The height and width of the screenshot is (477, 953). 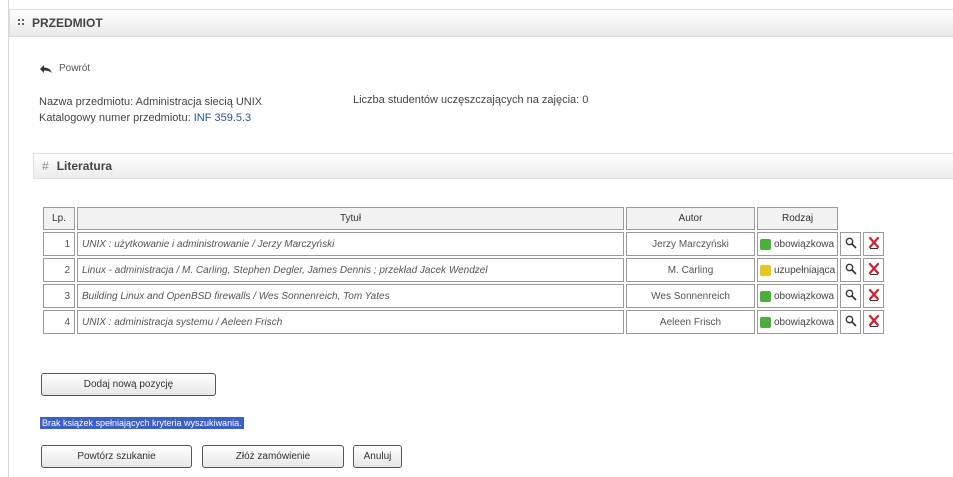 I want to click on course-name: Administracja siecią UNIX, so click(x=199, y=102).